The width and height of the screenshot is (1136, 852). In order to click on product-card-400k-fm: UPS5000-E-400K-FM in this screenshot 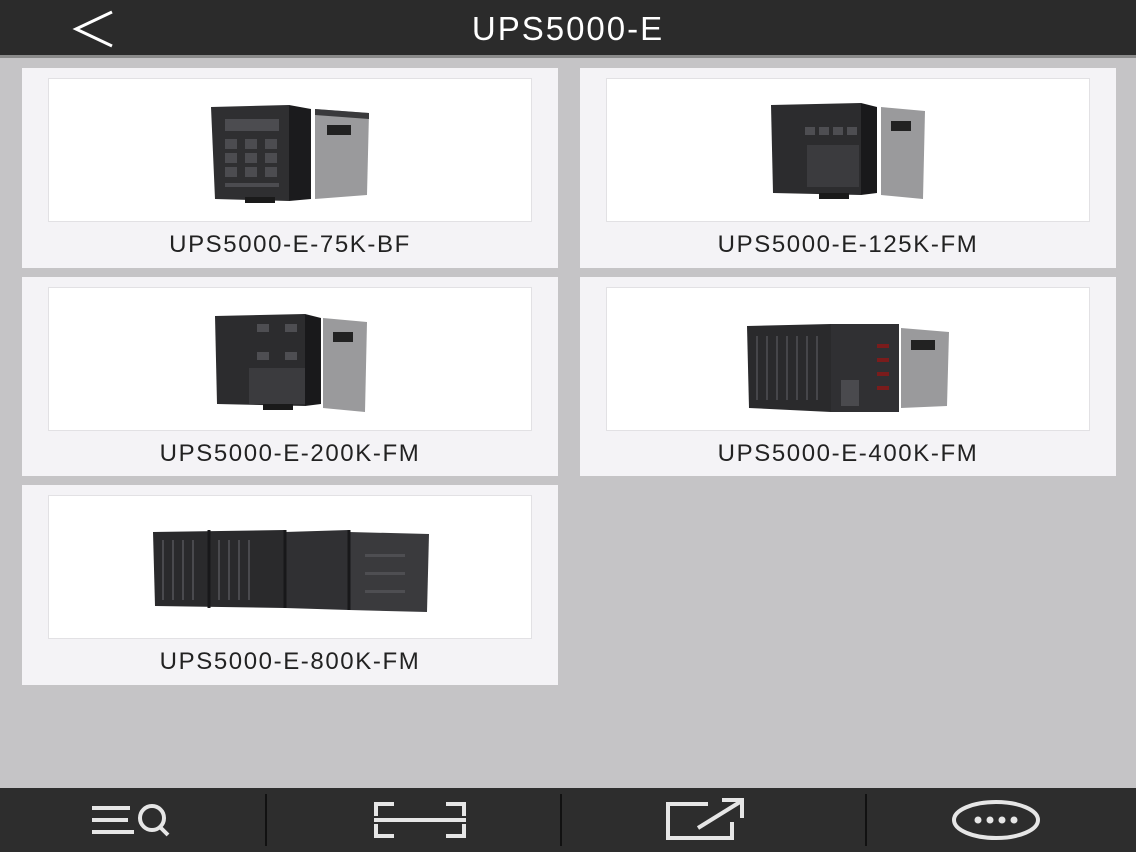, I will do `click(848, 376)`.